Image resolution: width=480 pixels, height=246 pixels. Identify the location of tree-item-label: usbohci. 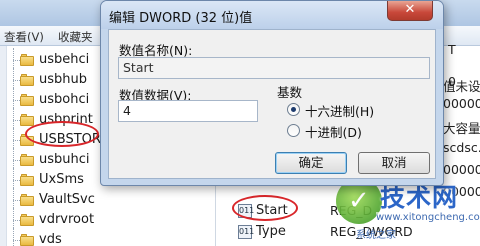
(64, 99).